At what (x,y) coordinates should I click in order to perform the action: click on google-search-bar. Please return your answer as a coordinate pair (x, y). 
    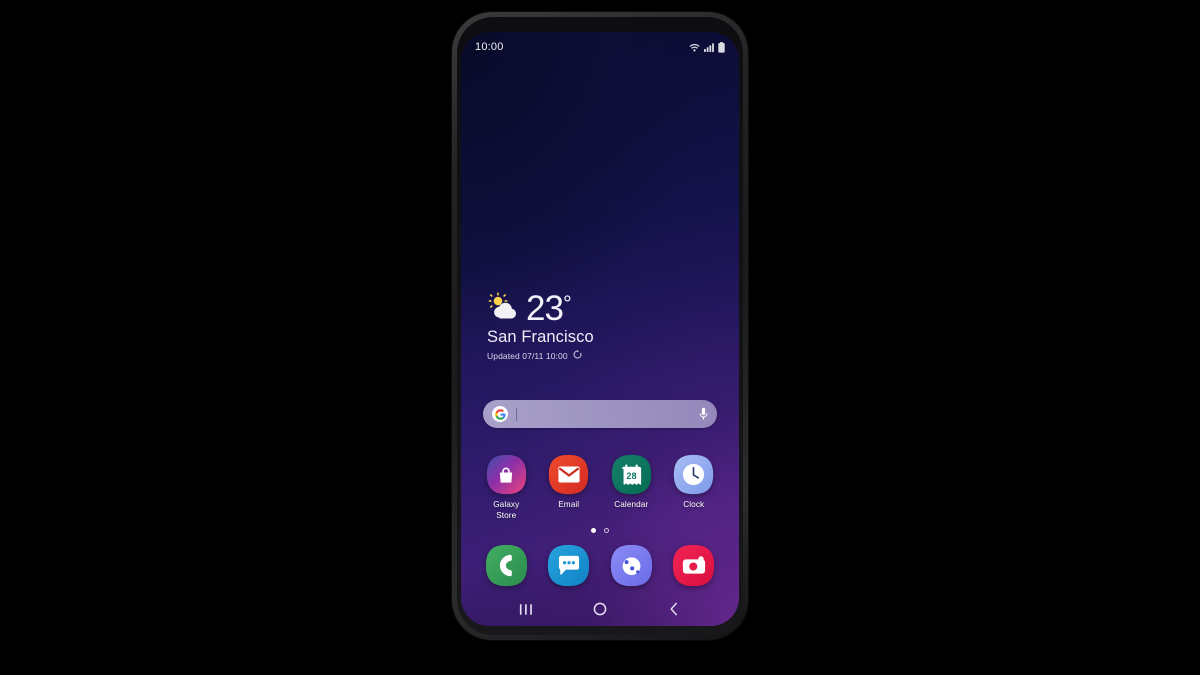
    Looking at the image, I should click on (600, 414).